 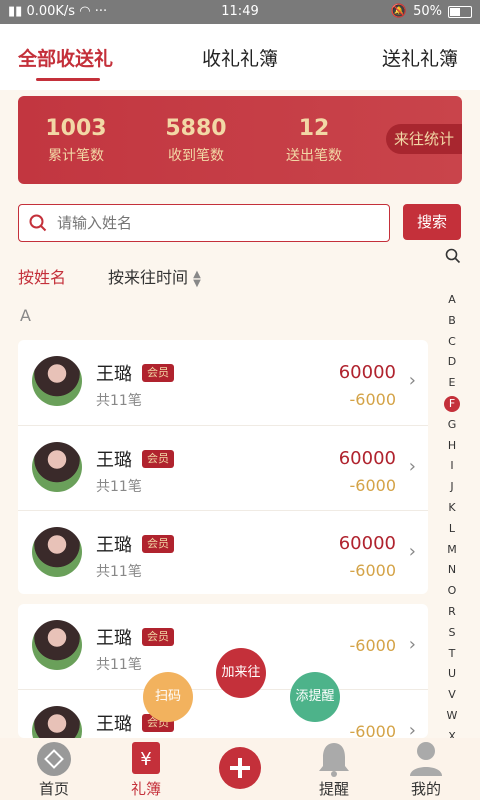 What do you see at coordinates (241, 673) in the screenshot?
I see `add-record-button: 加来往` at bounding box center [241, 673].